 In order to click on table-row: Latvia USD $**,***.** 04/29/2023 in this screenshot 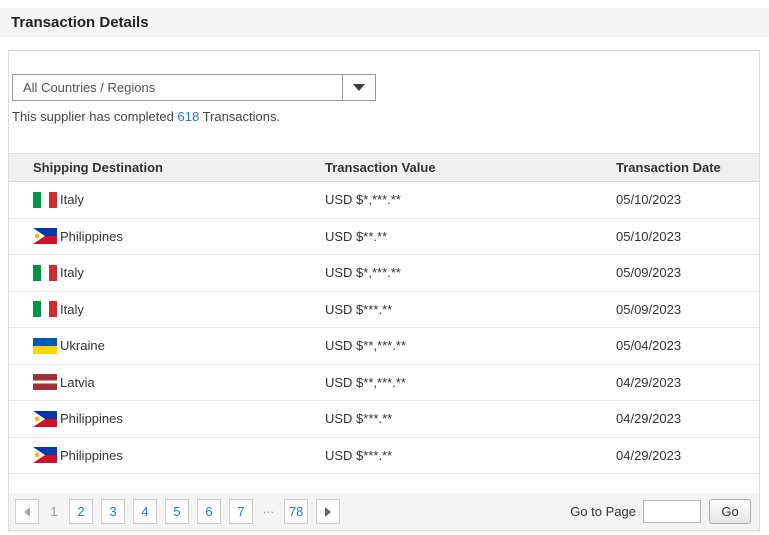, I will do `click(384, 382)`.